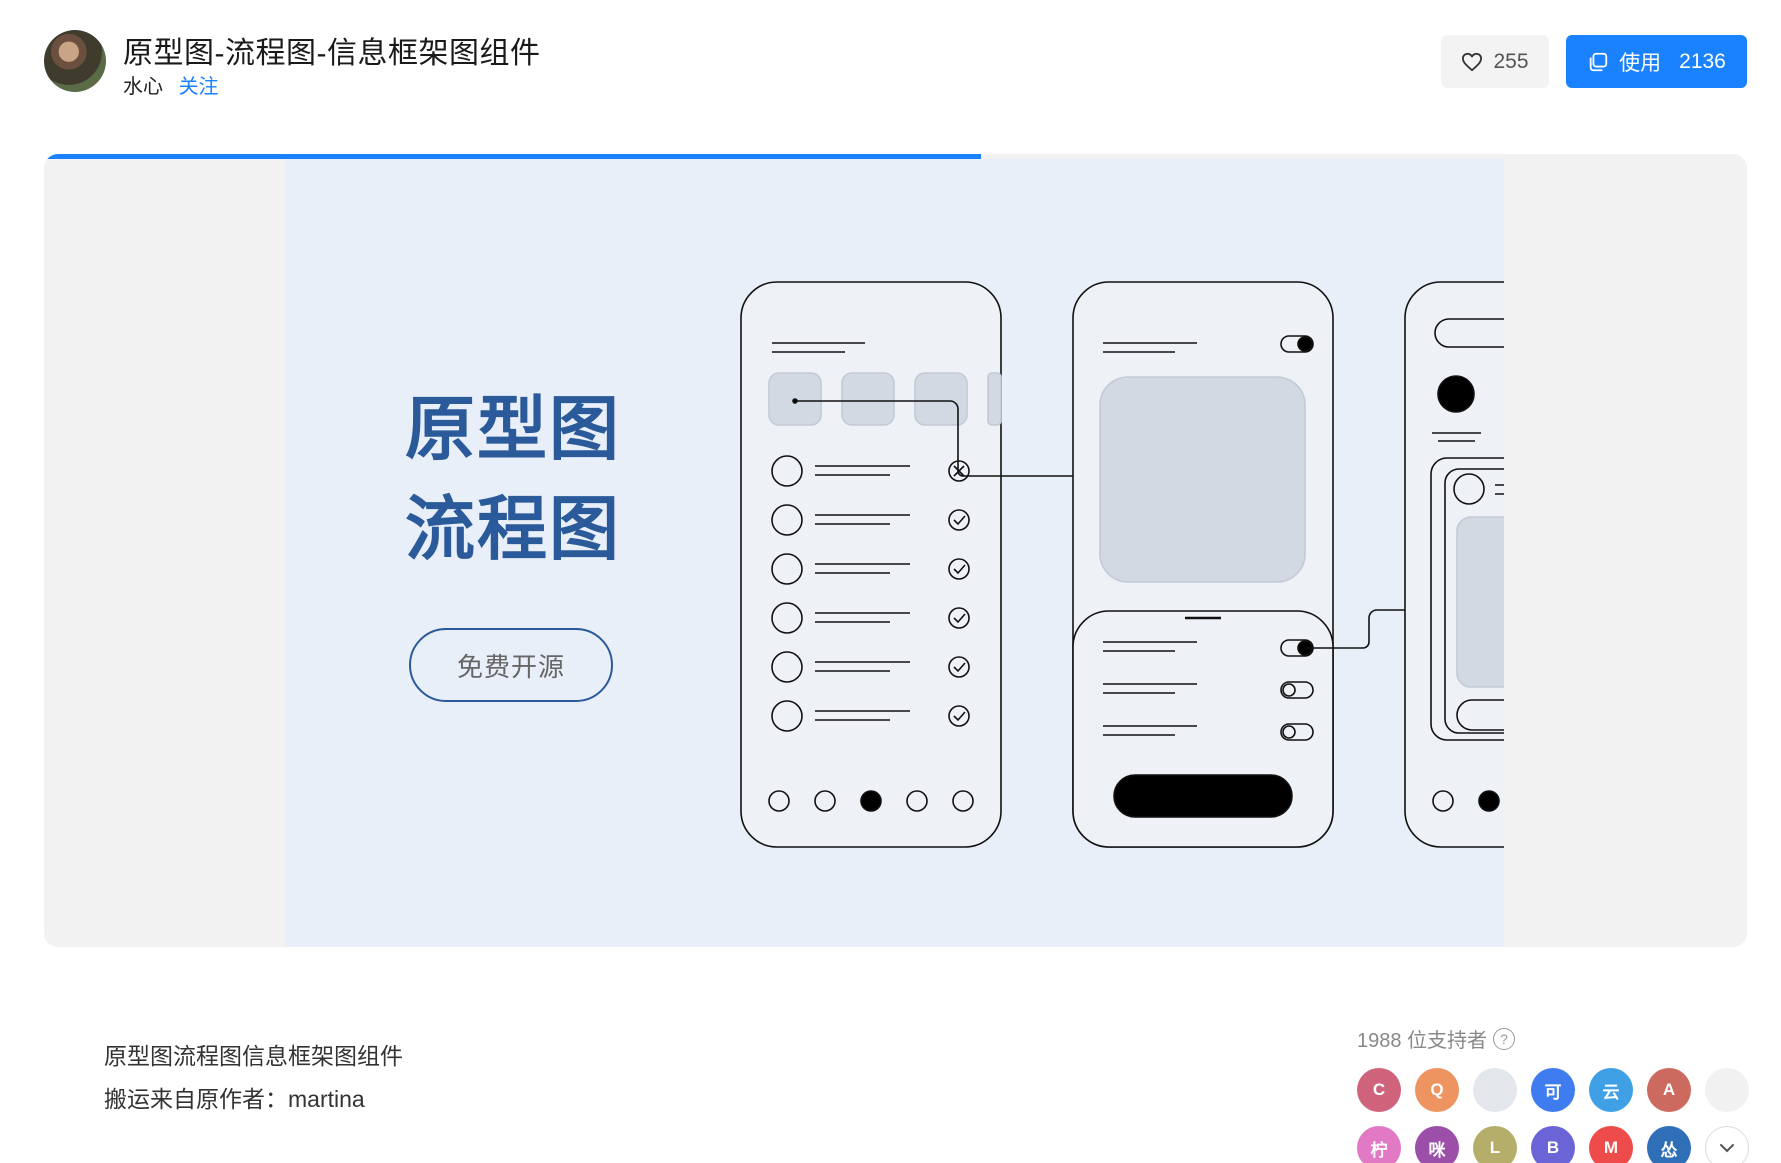 Image resolution: width=1781 pixels, height=1163 pixels. Describe the element at coordinates (143, 87) in the screenshot. I see `author-name: 水心` at that location.